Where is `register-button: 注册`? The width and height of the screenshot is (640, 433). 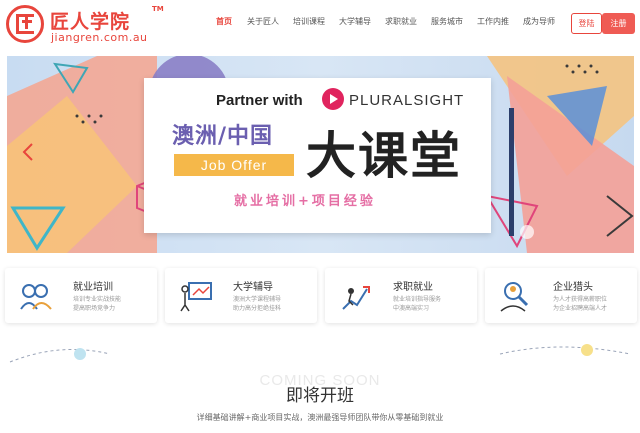 register-button: 注册 is located at coordinates (618, 23).